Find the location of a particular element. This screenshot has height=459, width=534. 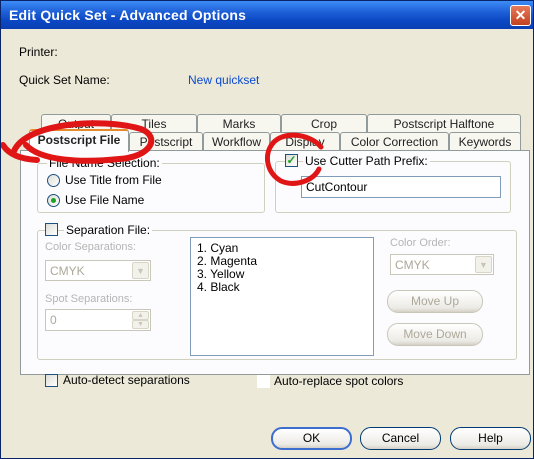

tab-label: Keywords is located at coordinates (485, 142).